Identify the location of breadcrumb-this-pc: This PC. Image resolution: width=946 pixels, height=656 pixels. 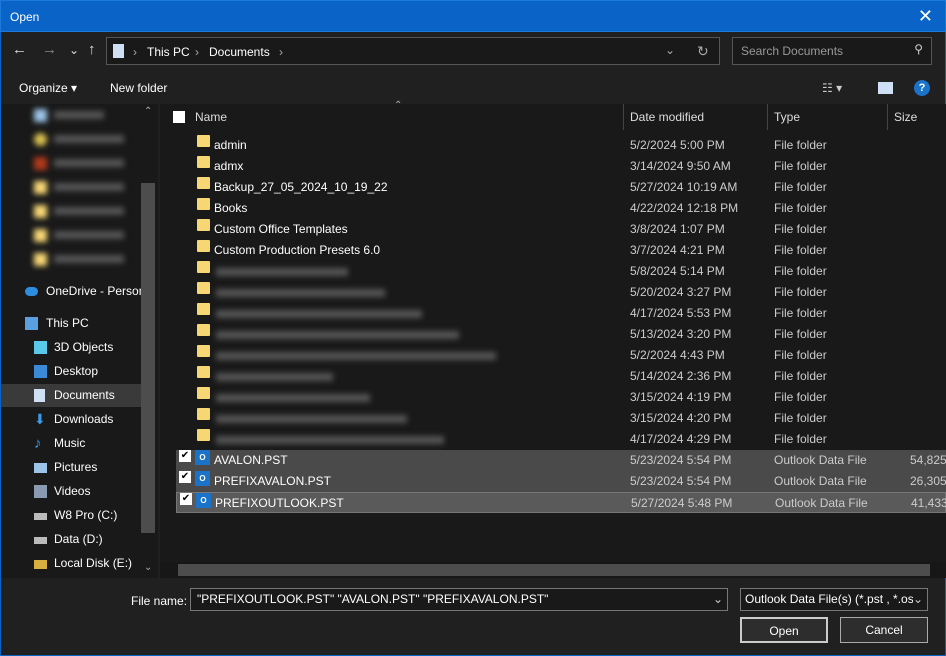
(168, 52).